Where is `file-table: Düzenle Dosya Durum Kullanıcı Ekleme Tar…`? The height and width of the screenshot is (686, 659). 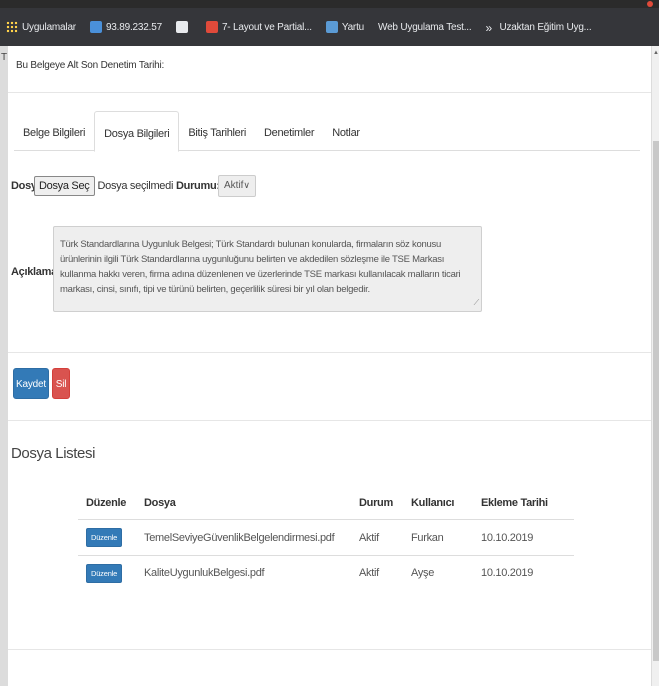 file-table: Düzenle Dosya Durum Kullanıcı Ekleme Tar… is located at coordinates (326, 538).